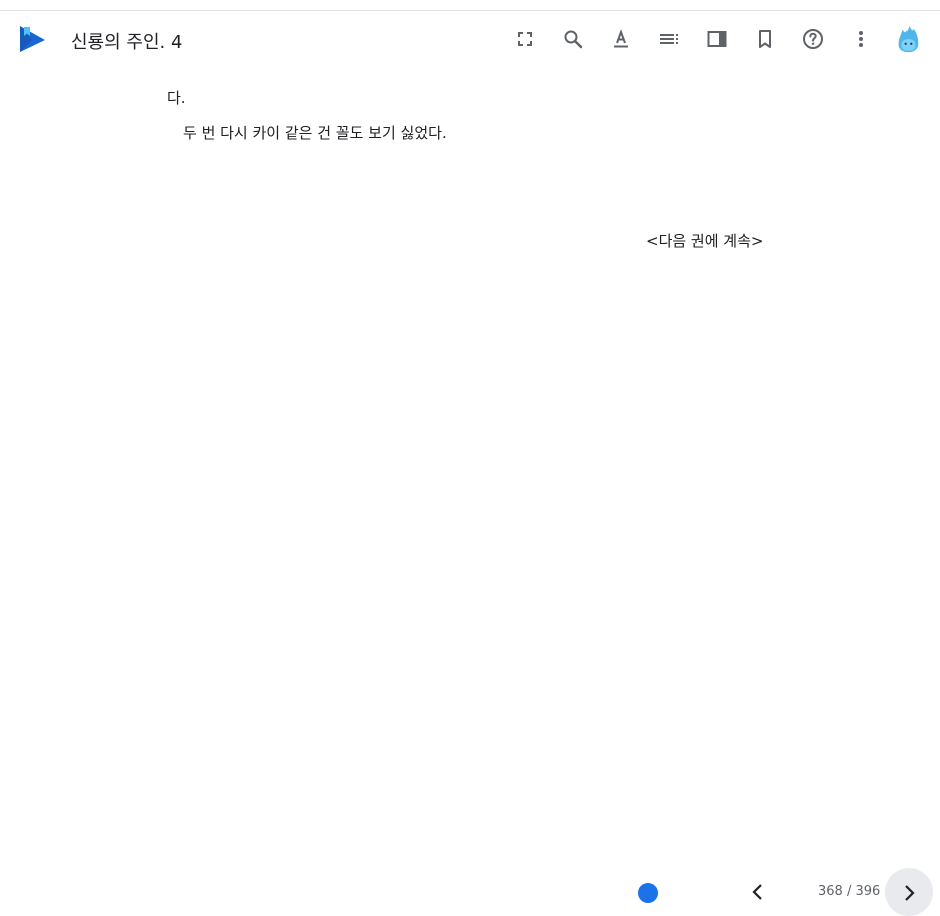 Image resolution: width=940 pixels, height=916 pixels. I want to click on help-button, so click(813, 39).